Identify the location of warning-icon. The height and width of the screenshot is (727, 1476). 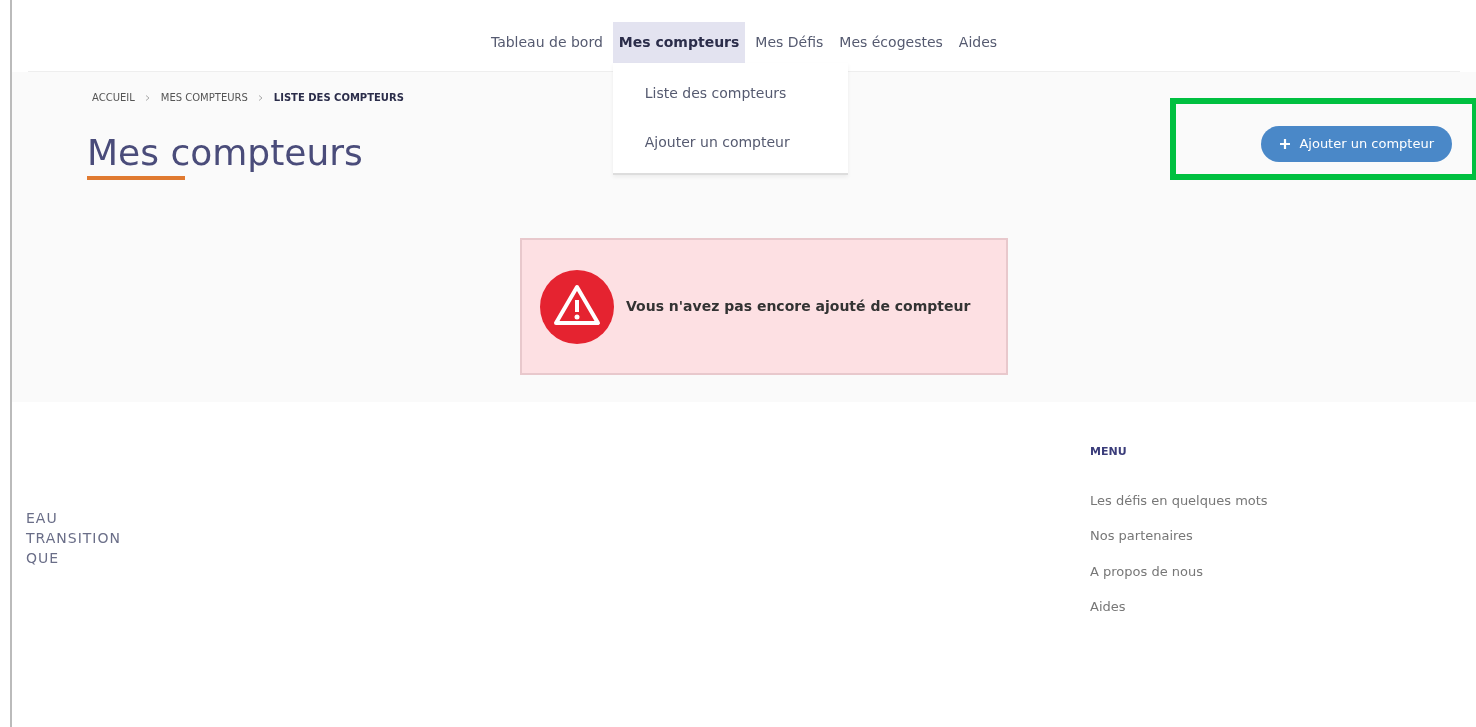
(577, 306).